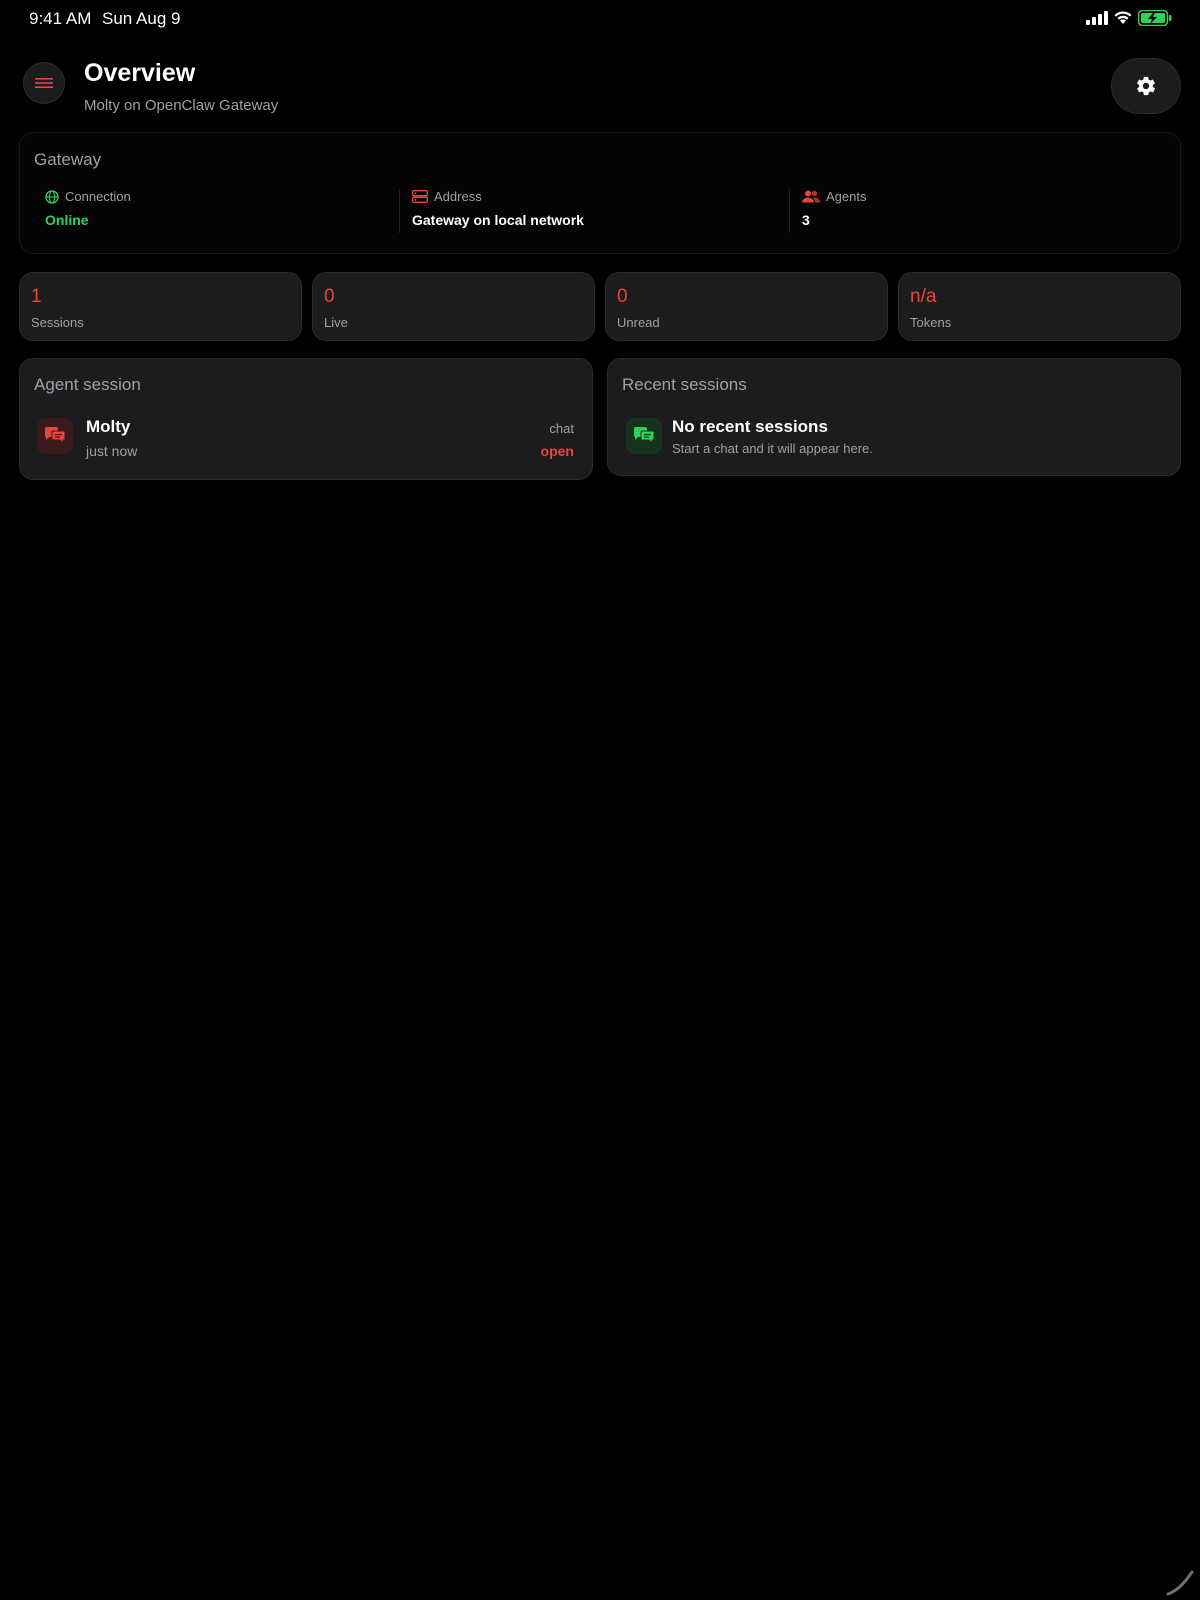 The width and height of the screenshot is (1200, 1600). Describe the element at coordinates (750, 426) in the screenshot. I see `empty-state-title: No recent sessions` at that location.